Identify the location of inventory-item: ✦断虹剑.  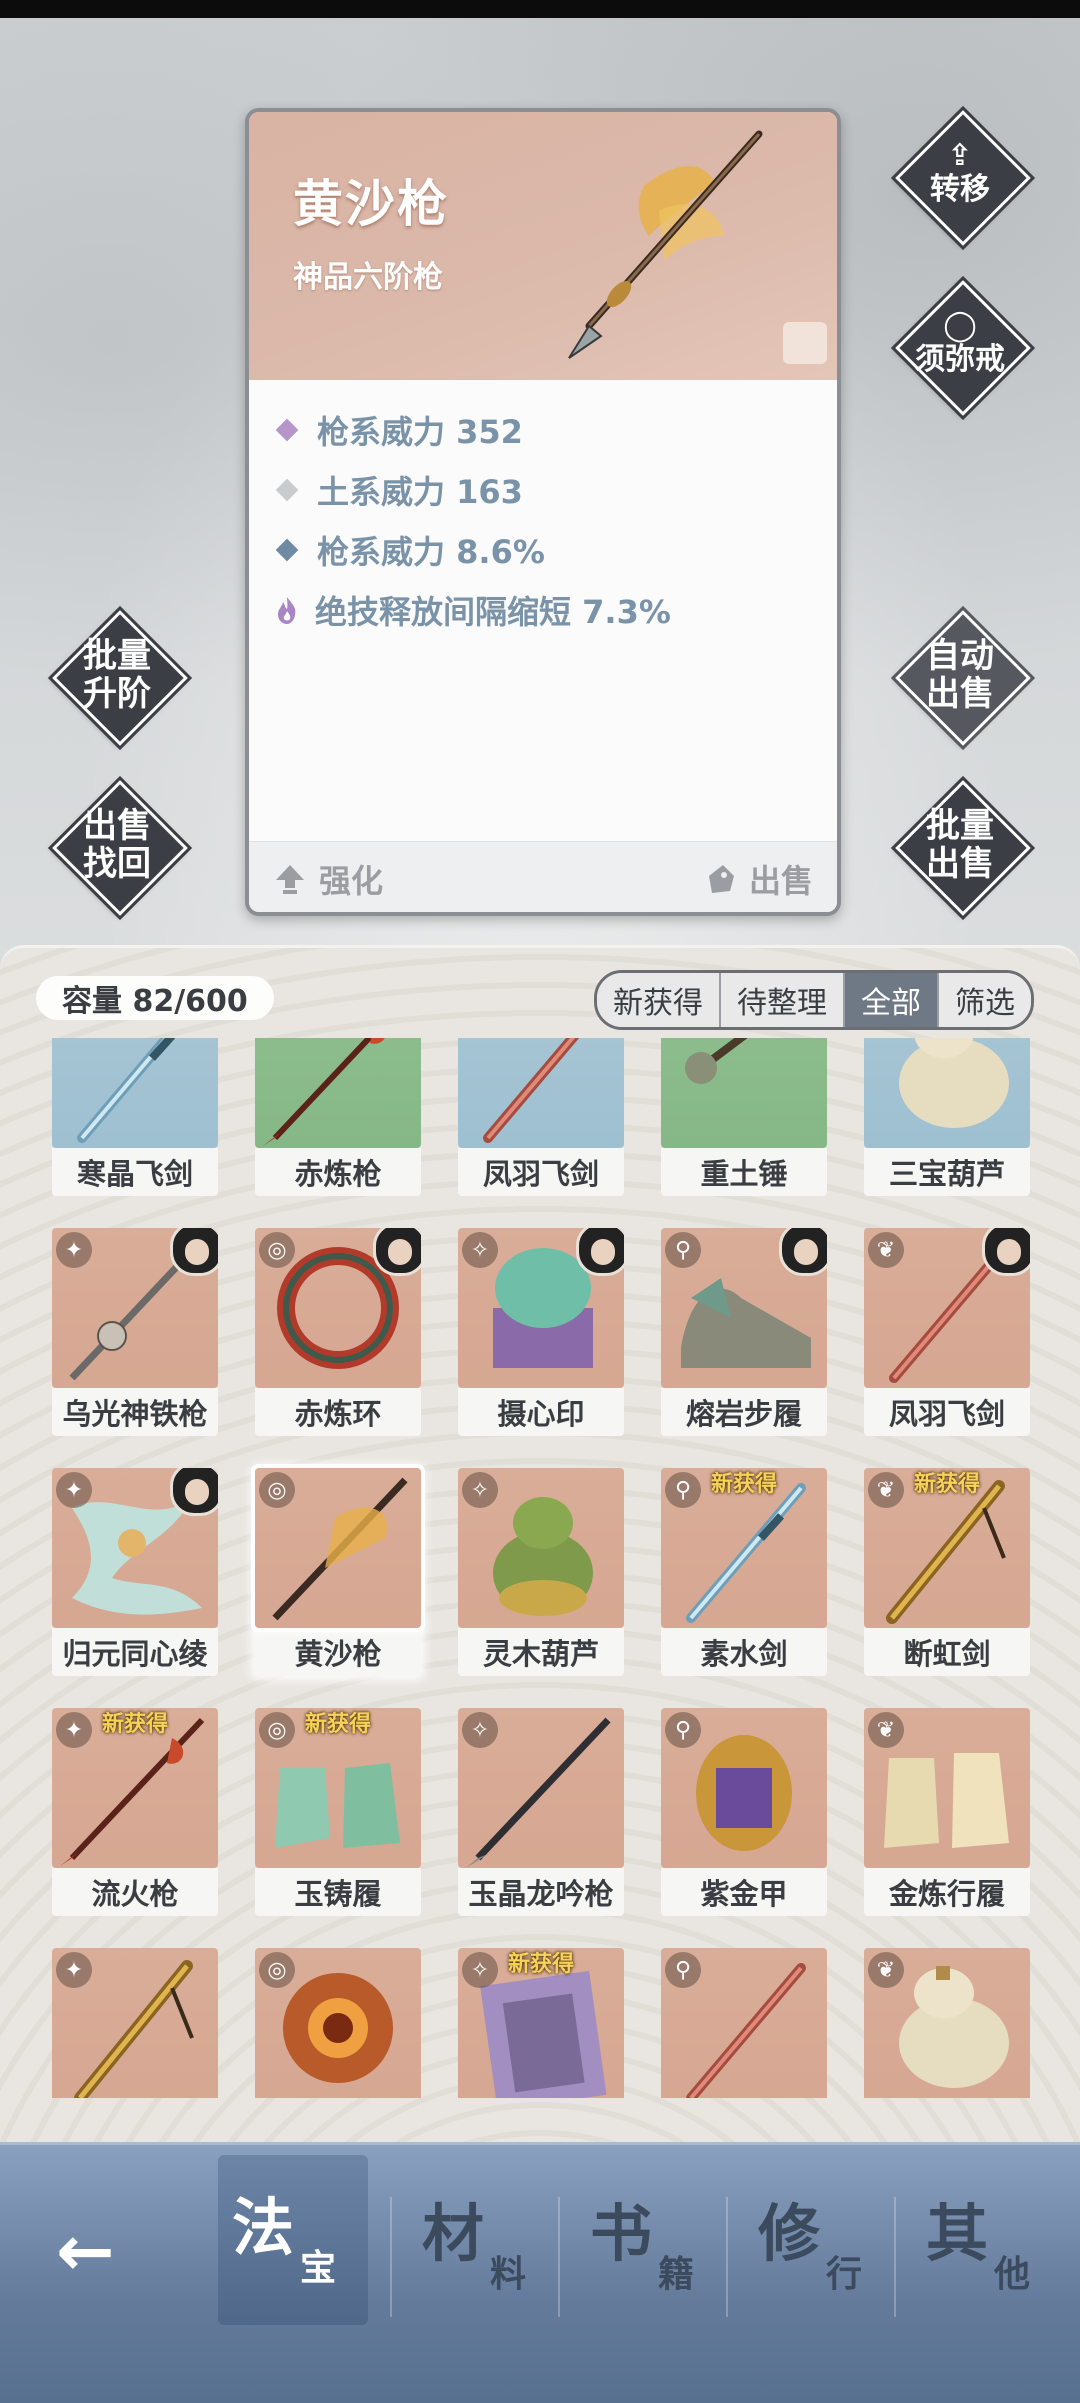
(135, 2023).